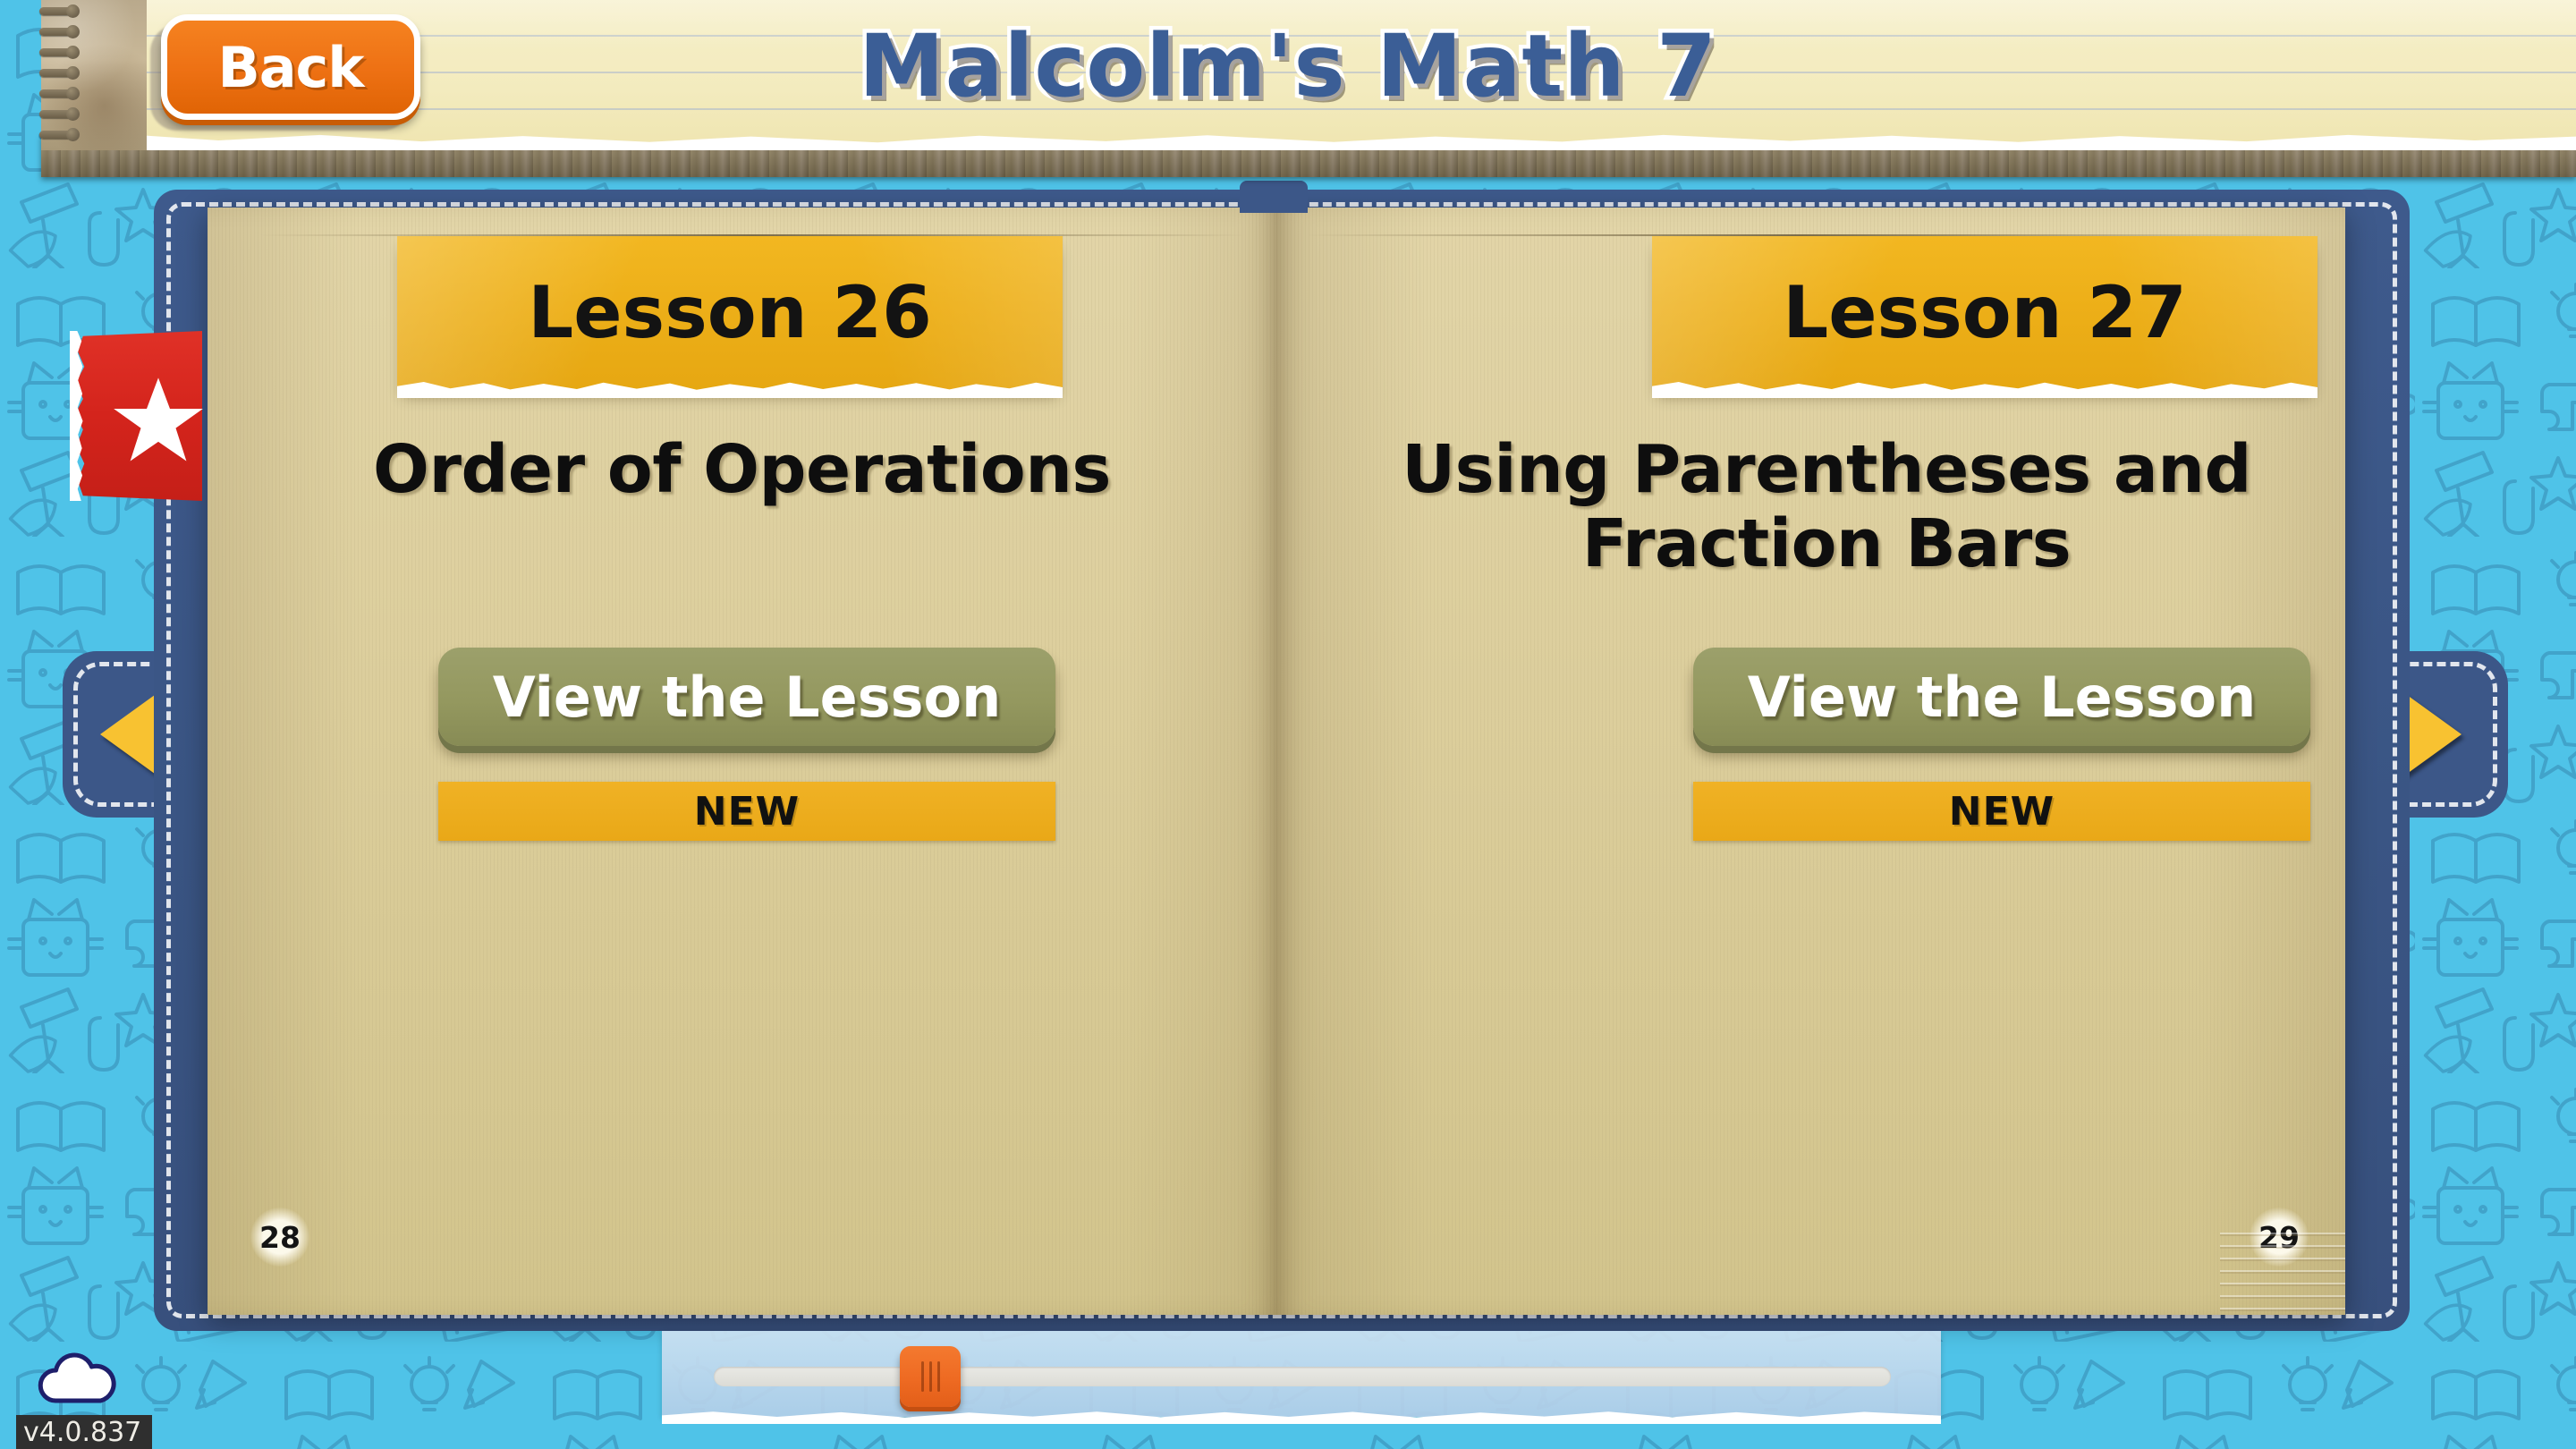  I want to click on lesson-banner-label: Lesson 27, so click(1985, 312).